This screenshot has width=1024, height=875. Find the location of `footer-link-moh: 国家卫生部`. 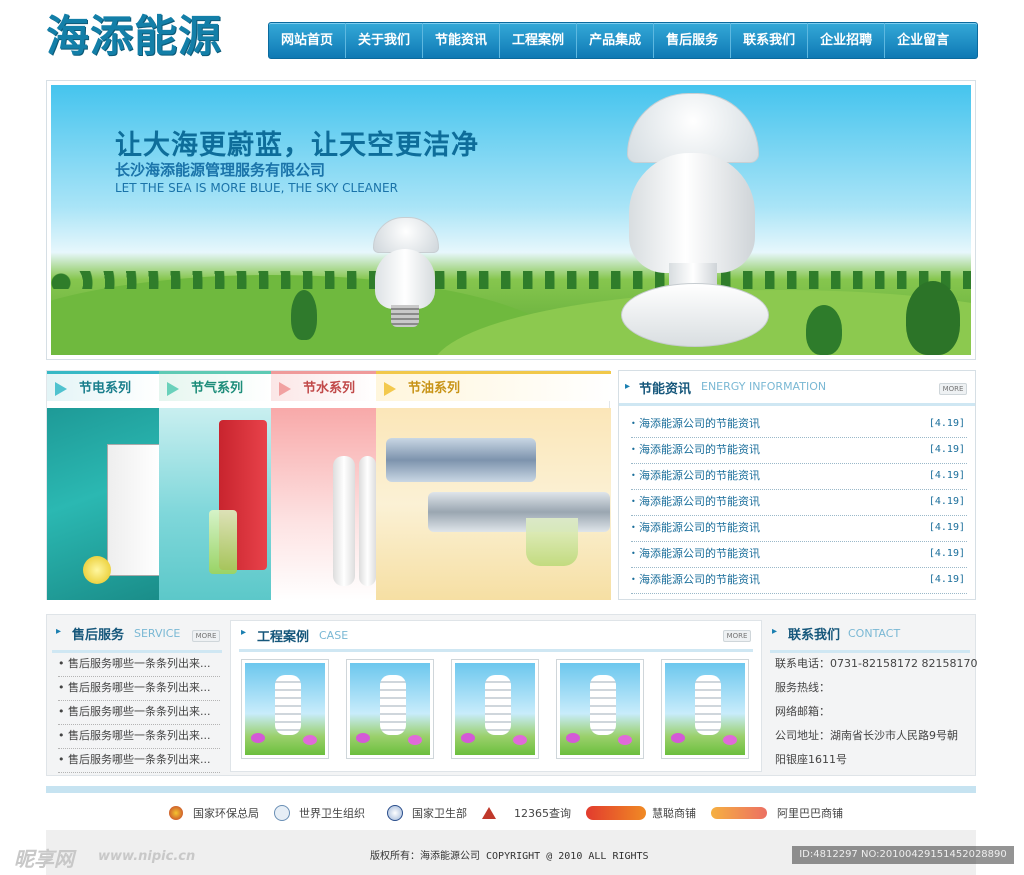

footer-link-moh: 国家卫生部 is located at coordinates (439, 814).